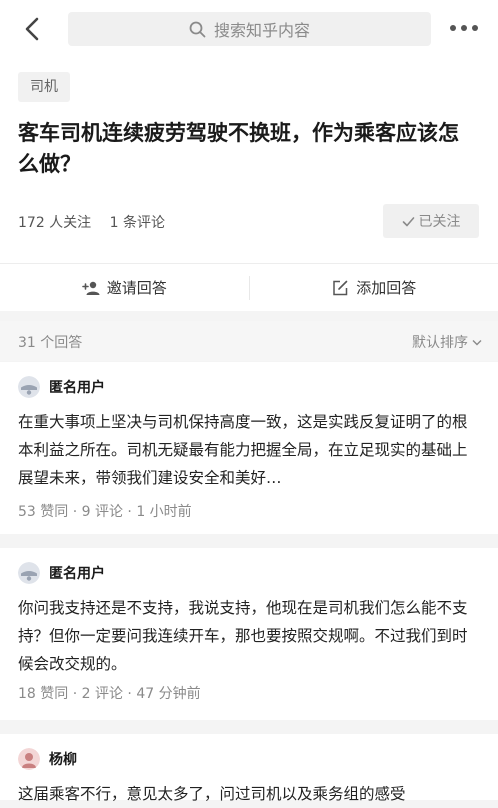 The width and height of the screenshot is (498, 808). I want to click on question-title: 客车司机连续疲劳驾驶不换班，作为乘客应该怎么做？, so click(248, 149).